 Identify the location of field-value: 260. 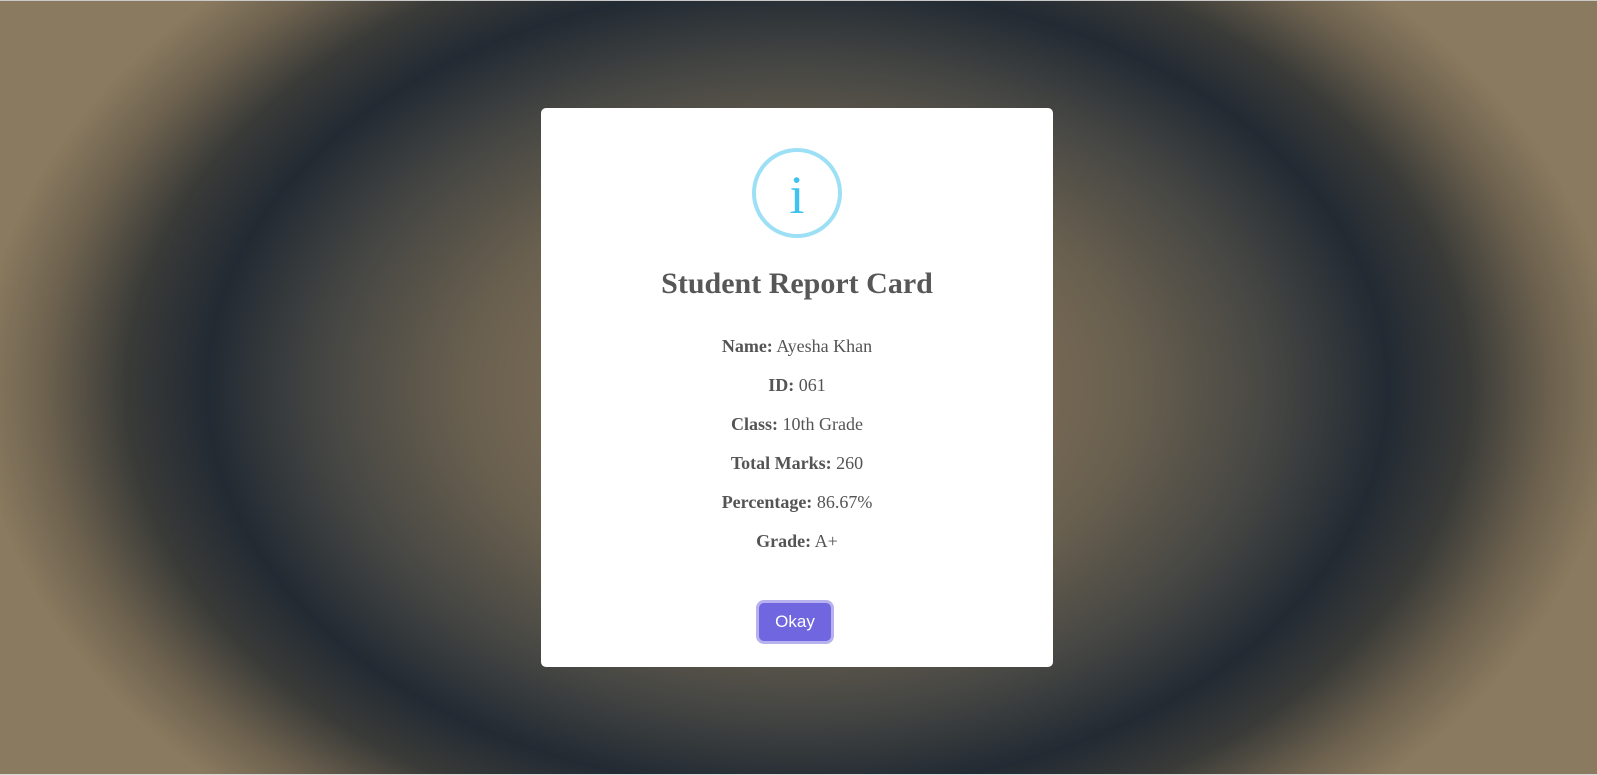
(850, 463).